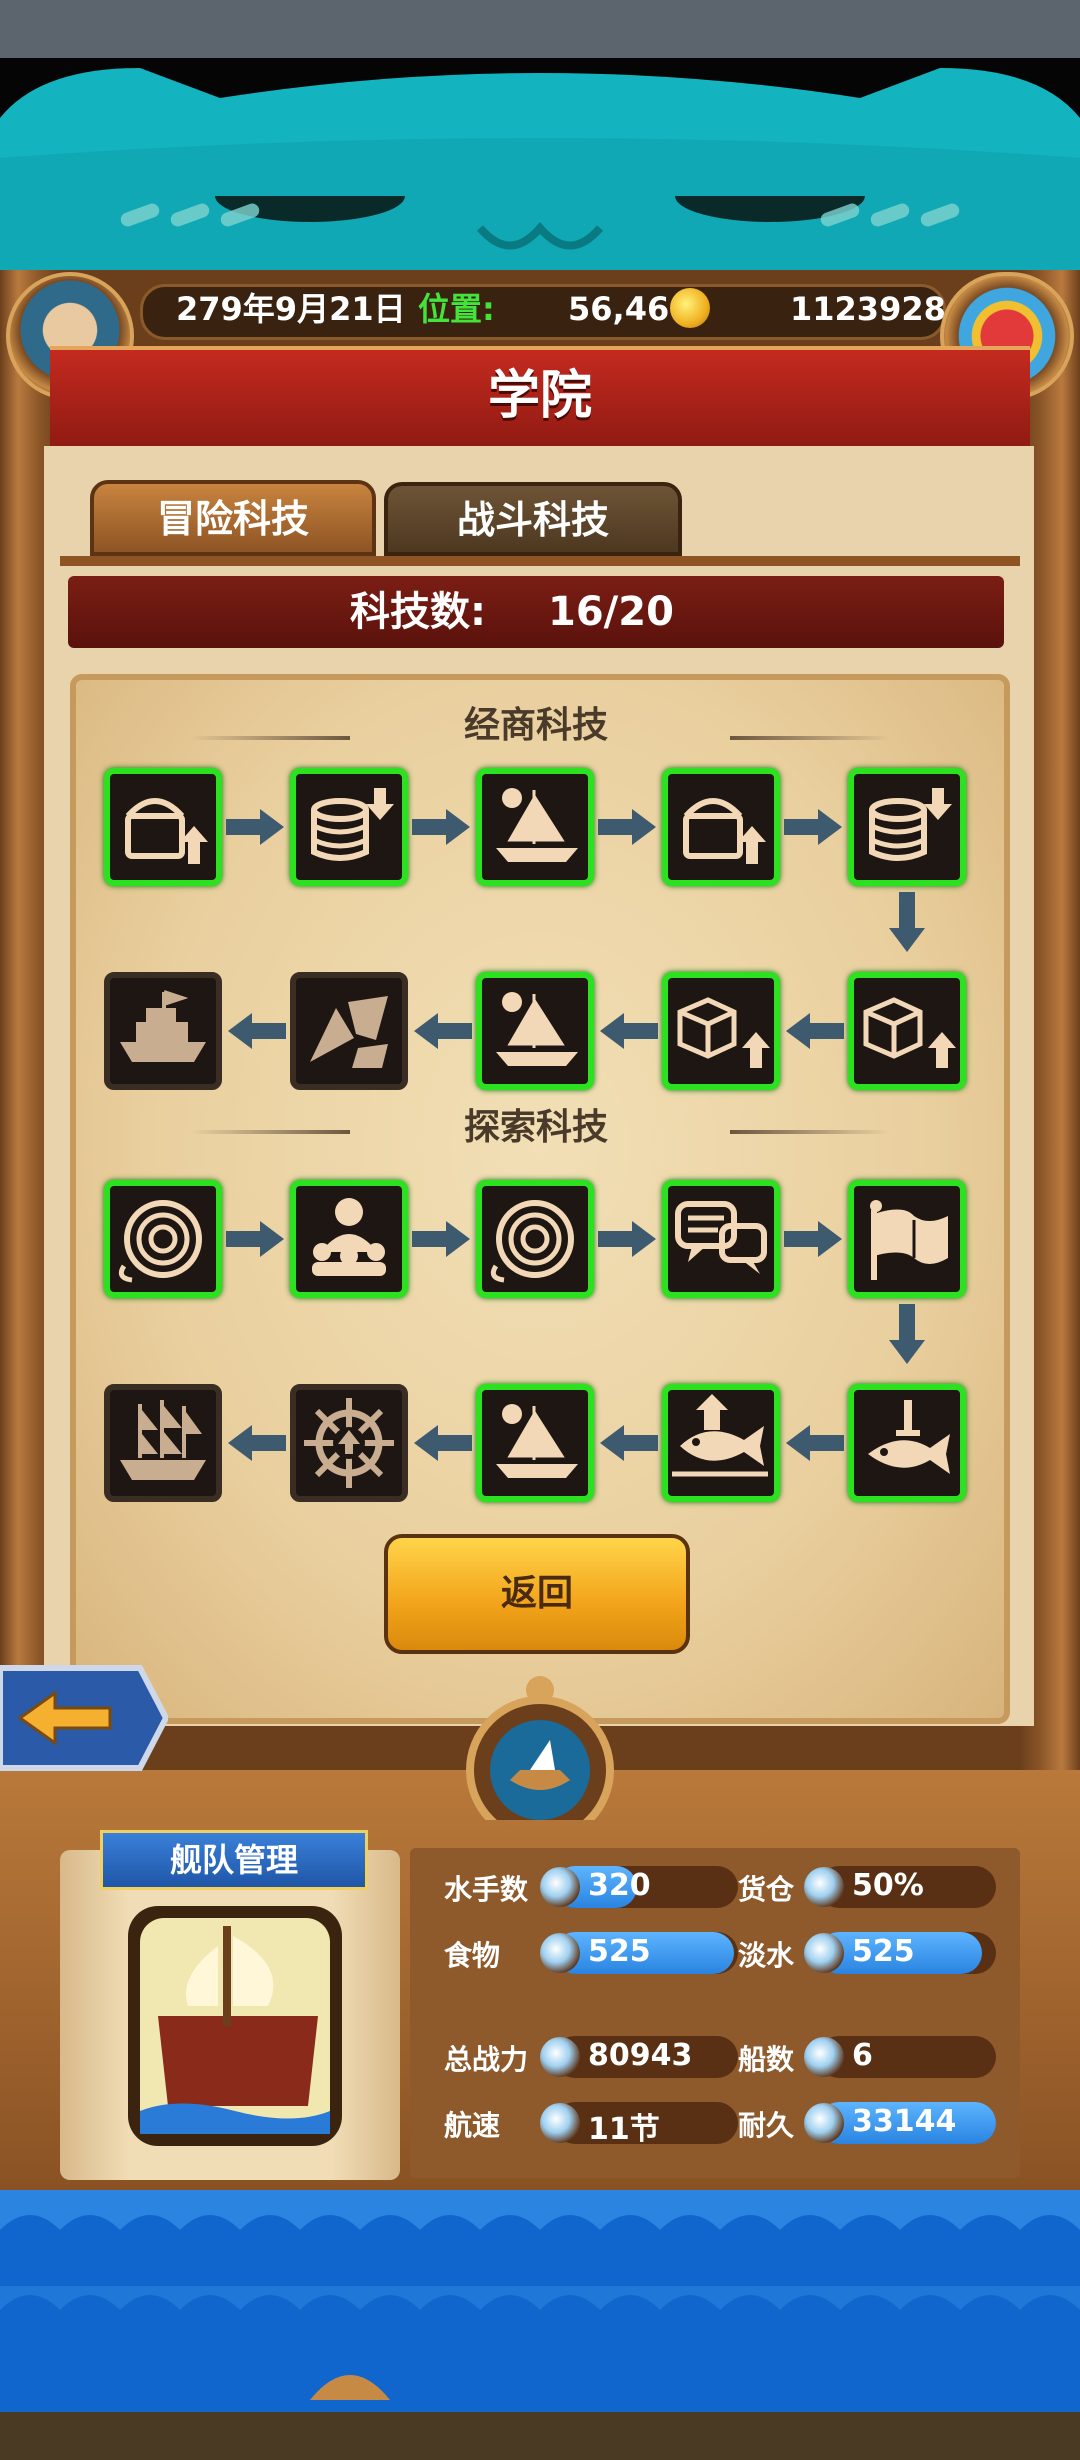 The height and width of the screenshot is (2460, 1080). I want to click on status-bar, so click(540, 29).